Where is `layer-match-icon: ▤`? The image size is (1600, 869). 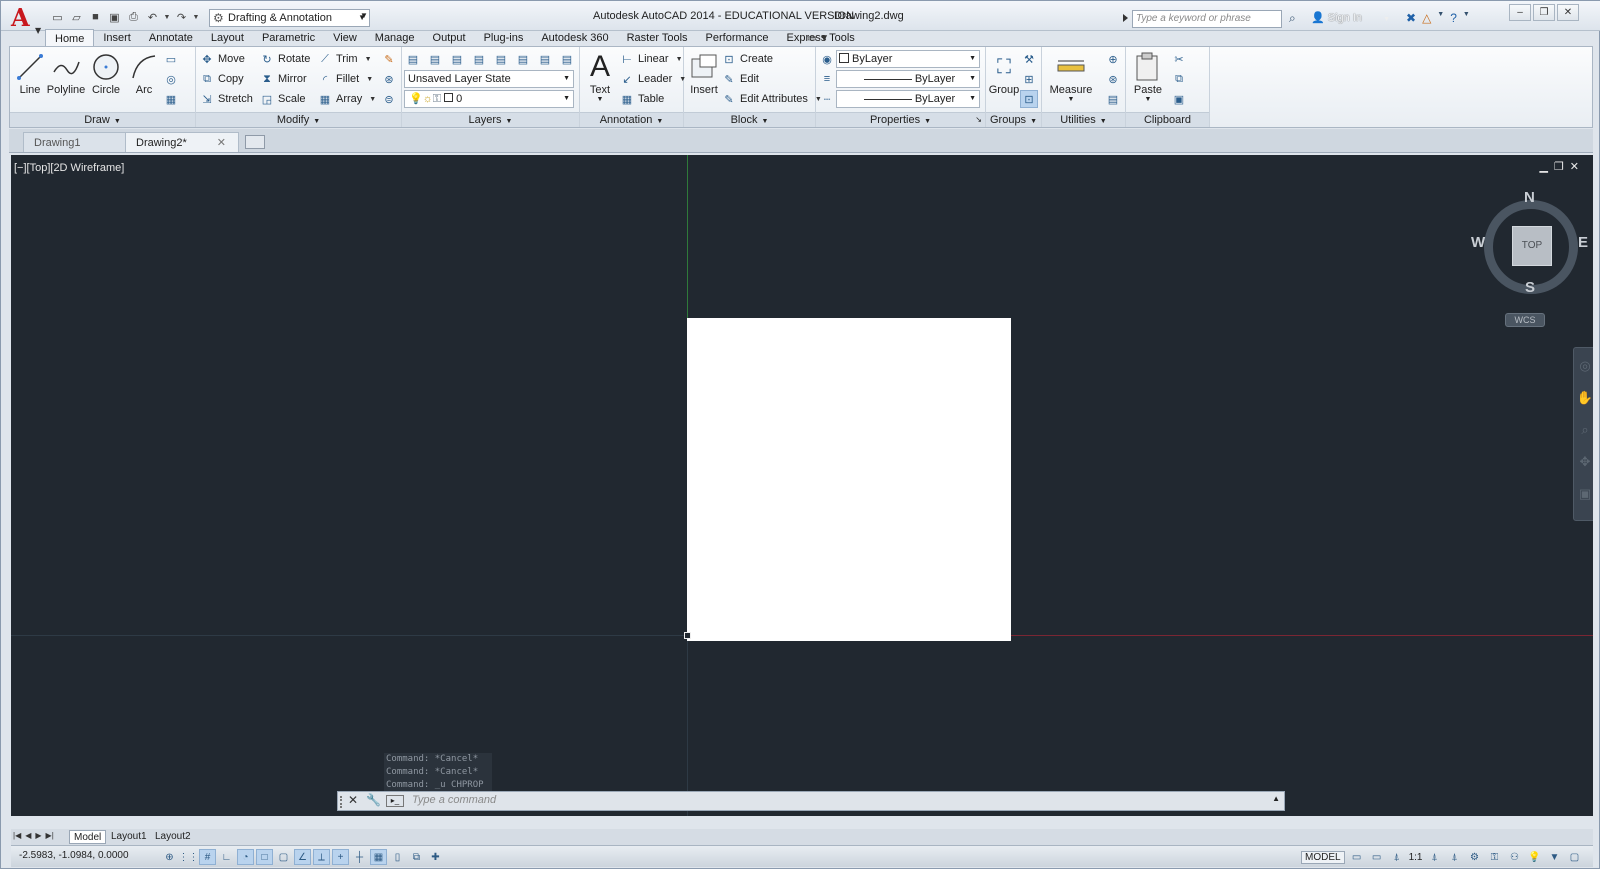 layer-match-icon: ▤ is located at coordinates (435, 59).